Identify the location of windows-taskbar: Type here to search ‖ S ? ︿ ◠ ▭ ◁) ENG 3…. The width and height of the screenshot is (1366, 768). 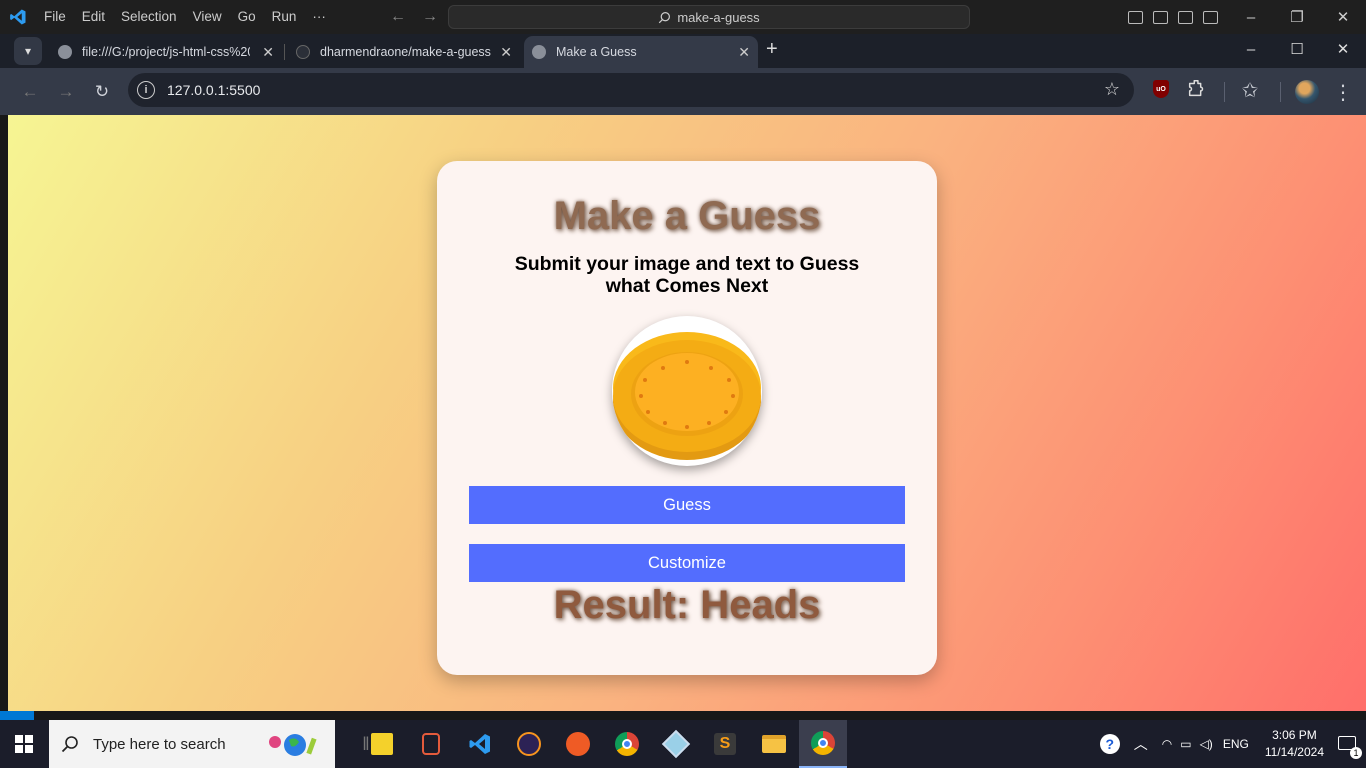
(683, 744).